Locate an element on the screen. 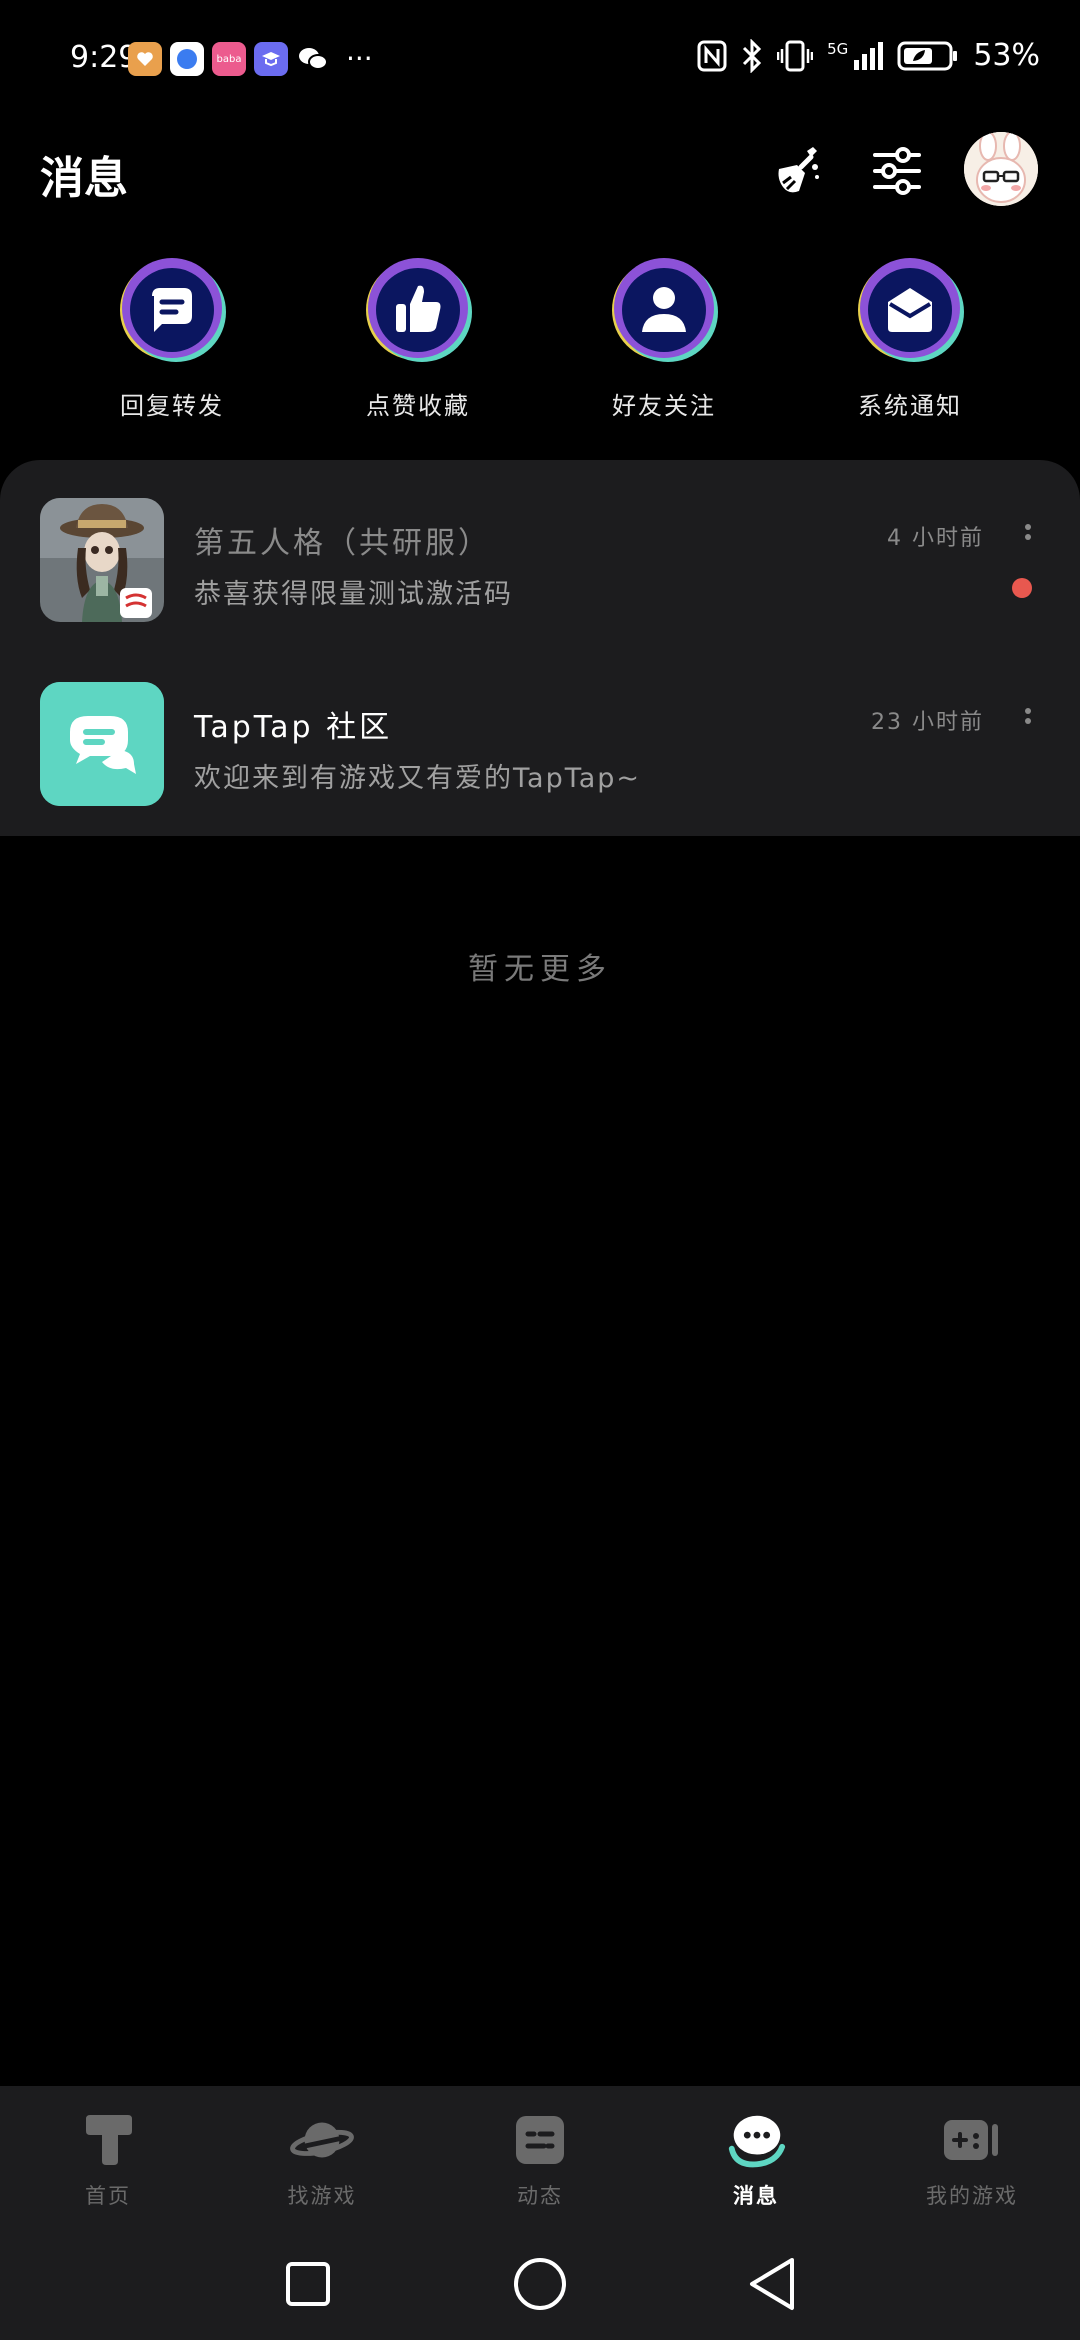  user-avatar is located at coordinates (1001, 169).